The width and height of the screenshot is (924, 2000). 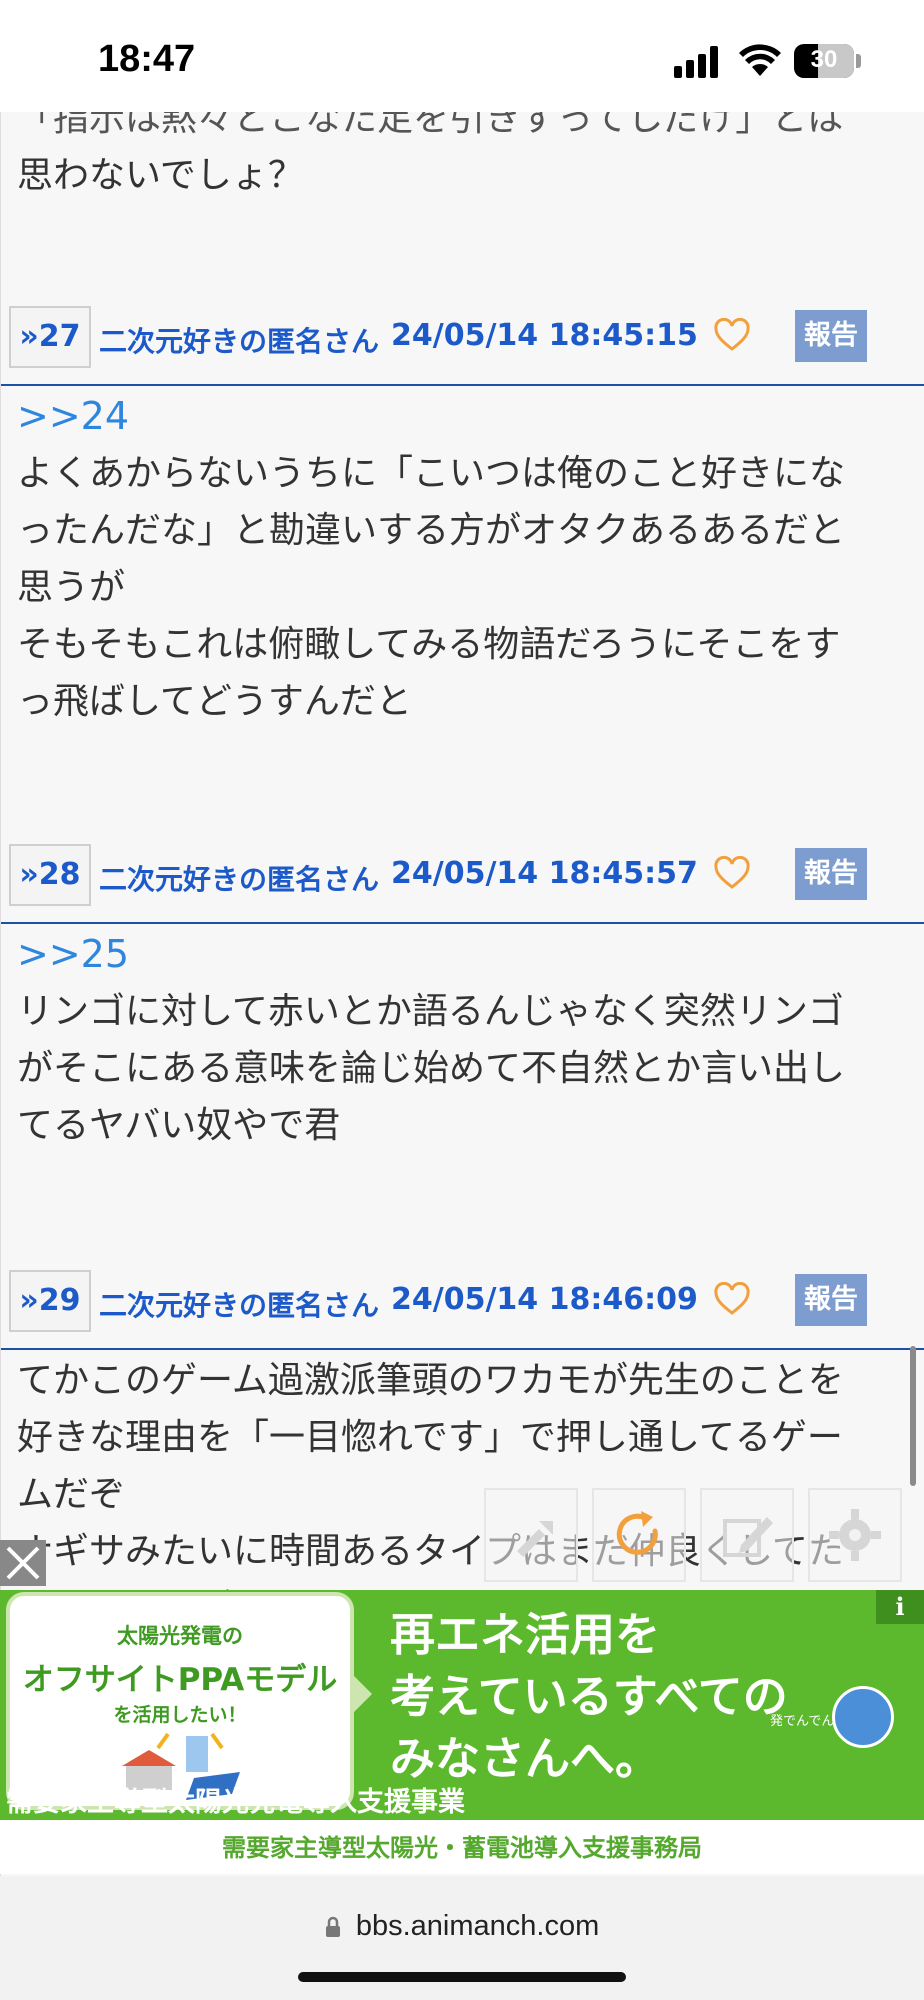 I want to click on post-header-29: »29 二次元好きの匿名さん 24/05/14 18:46:09 報告, so click(x=462, y=1306).